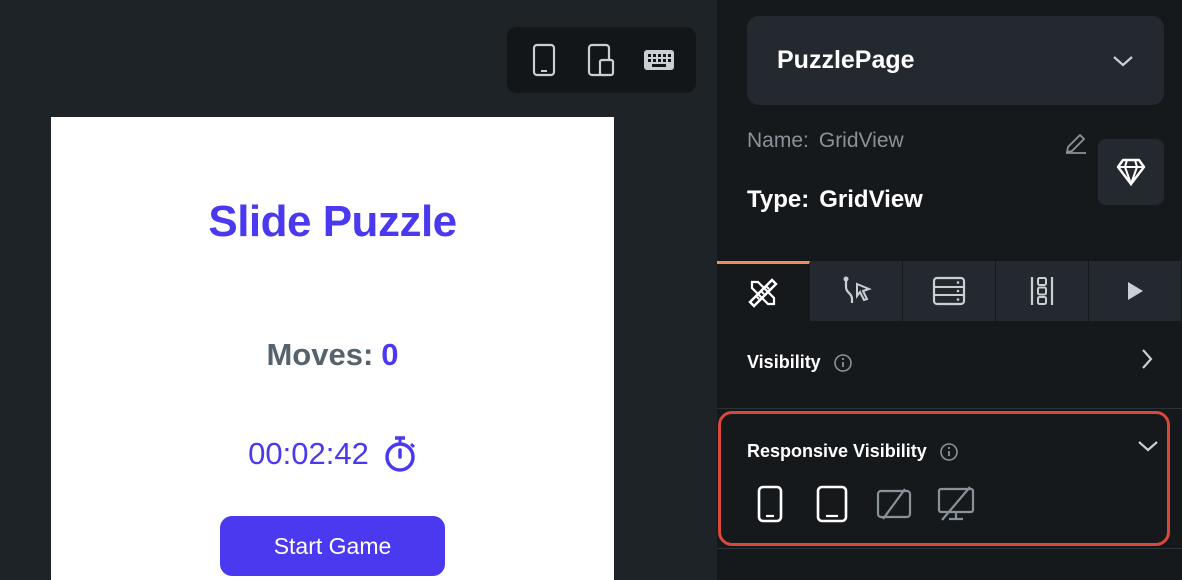 Image resolution: width=1182 pixels, height=580 pixels. I want to click on tab-run, so click(1135, 291).